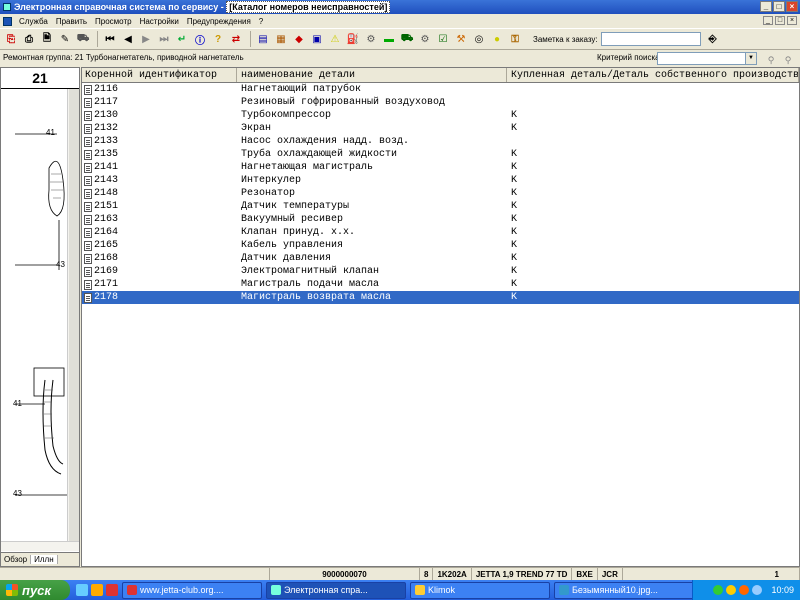  What do you see at coordinates (440, 219) in the screenshot?
I see `table-row: 2163 Вакуумный ресивер K` at bounding box center [440, 219].